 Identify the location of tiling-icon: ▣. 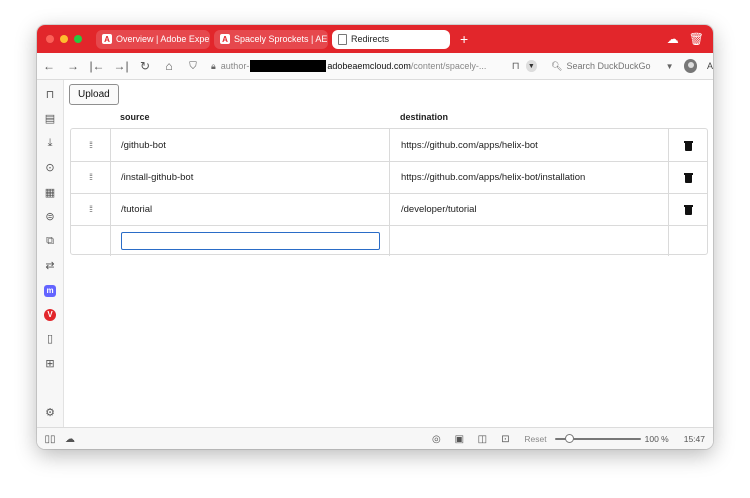
(459, 439).